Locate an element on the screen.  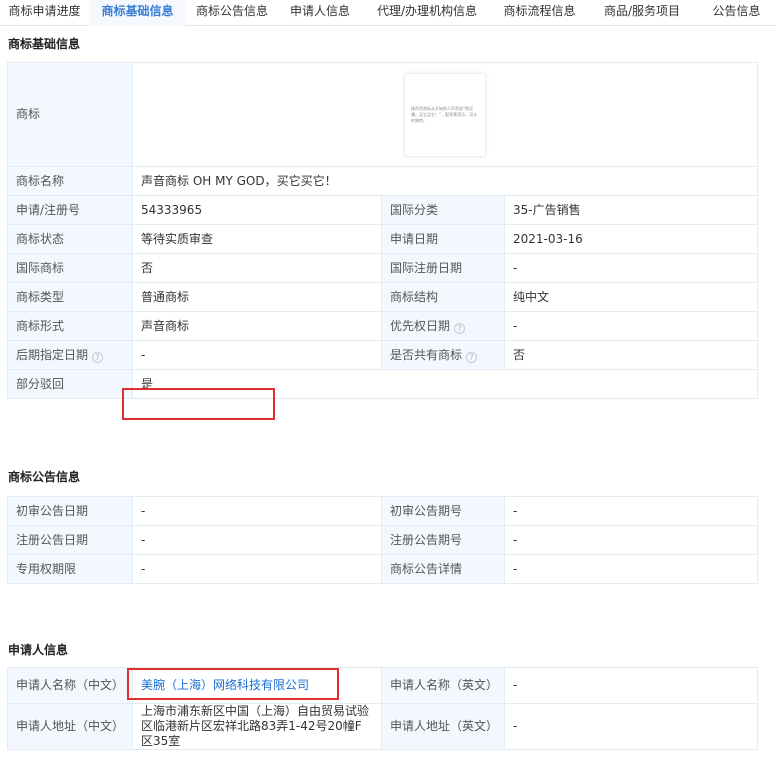
tab-announcement-info: 商标公告信息 is located at coordinates (232, 13).